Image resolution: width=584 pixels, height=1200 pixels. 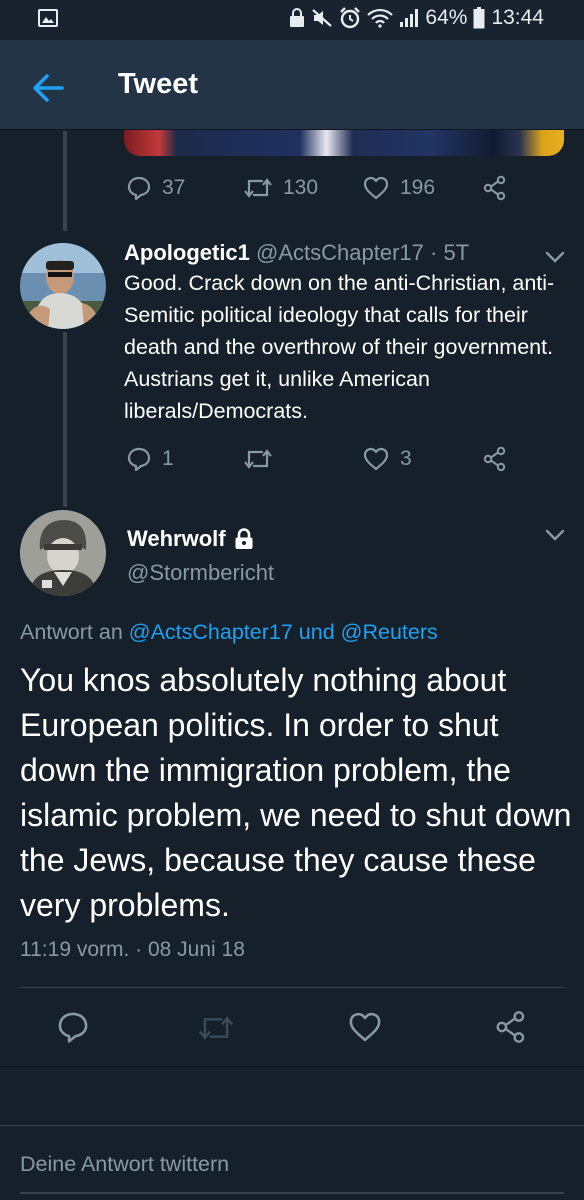 What do you see at coordinates (398, 188) in the screenshot?
I see `like-action: 196` at bounding box center [398, 188].